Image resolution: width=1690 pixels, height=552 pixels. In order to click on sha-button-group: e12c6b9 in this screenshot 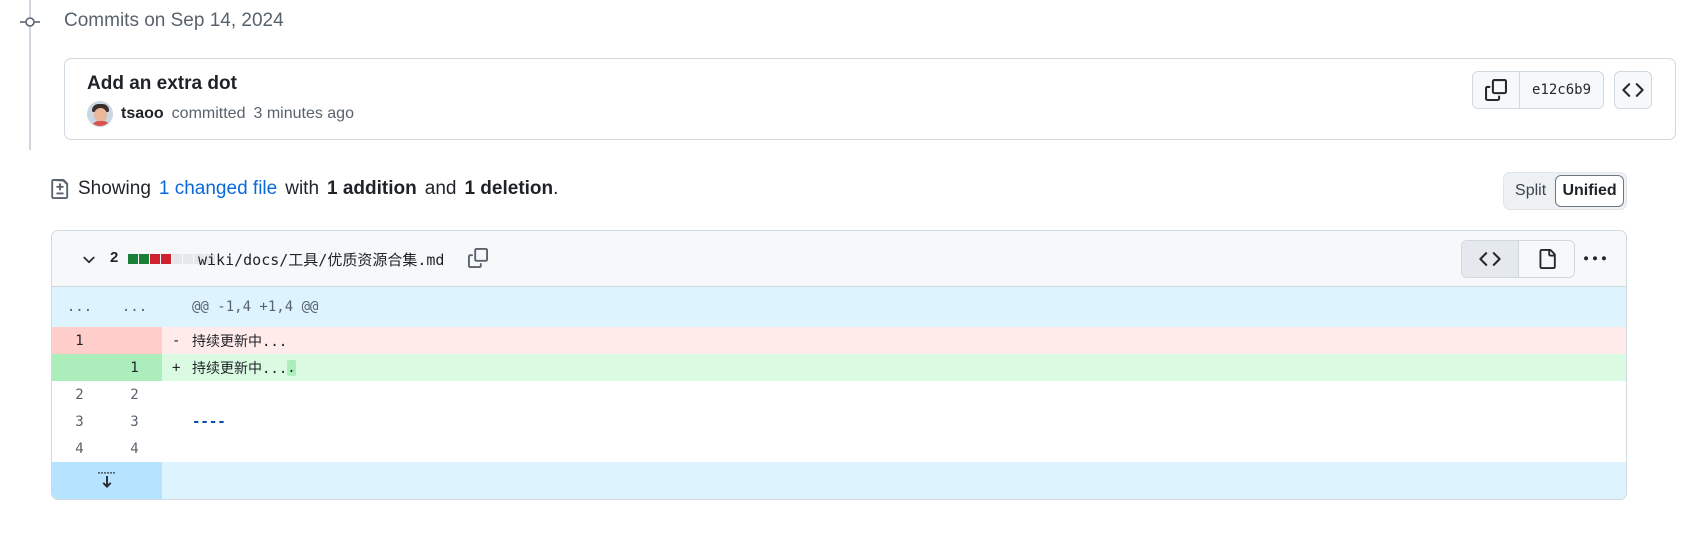, I will do `click(1538, 90)`.